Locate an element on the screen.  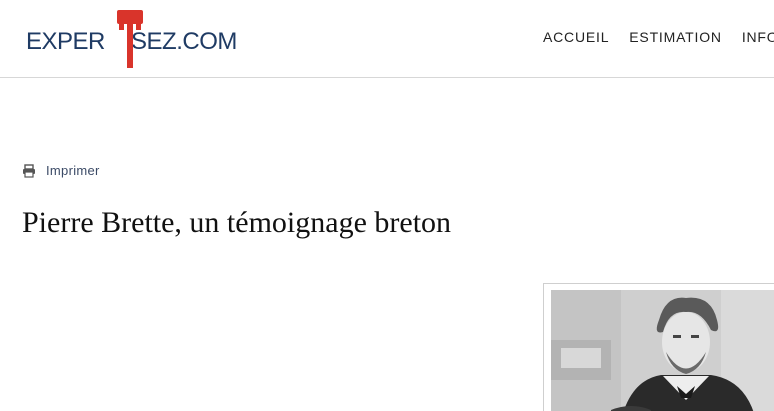
nav-item-accueil: ACCUEIL is located at coordinates (576, 37).